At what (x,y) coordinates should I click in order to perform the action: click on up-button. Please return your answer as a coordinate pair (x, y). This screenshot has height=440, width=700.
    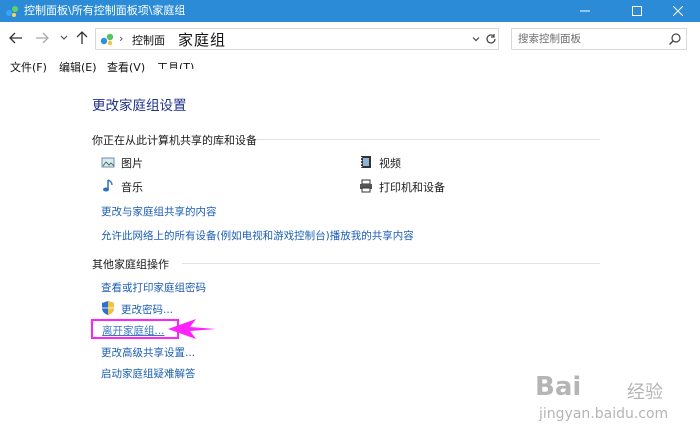
    Looking at the image, I should click on (82, 38).